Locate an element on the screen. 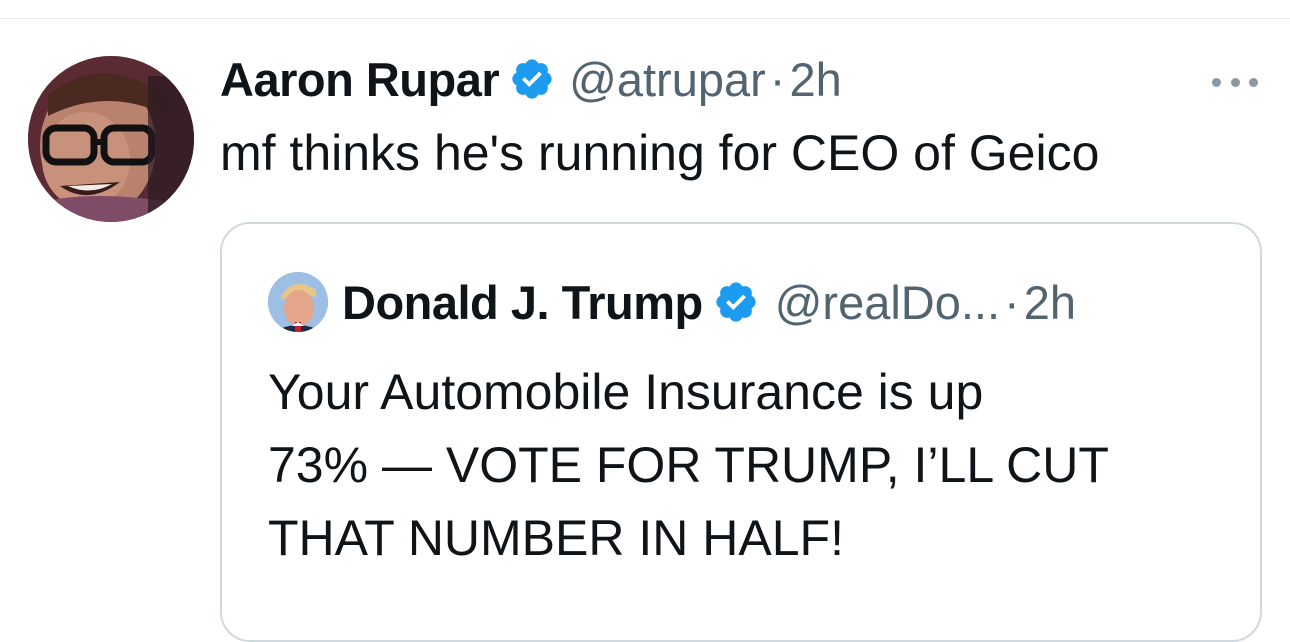 This screenshot has width=1290, height=642. quoted-tweet-header: Donald J. Trump @realDo... · 2h is located at coordinates (672, 302).